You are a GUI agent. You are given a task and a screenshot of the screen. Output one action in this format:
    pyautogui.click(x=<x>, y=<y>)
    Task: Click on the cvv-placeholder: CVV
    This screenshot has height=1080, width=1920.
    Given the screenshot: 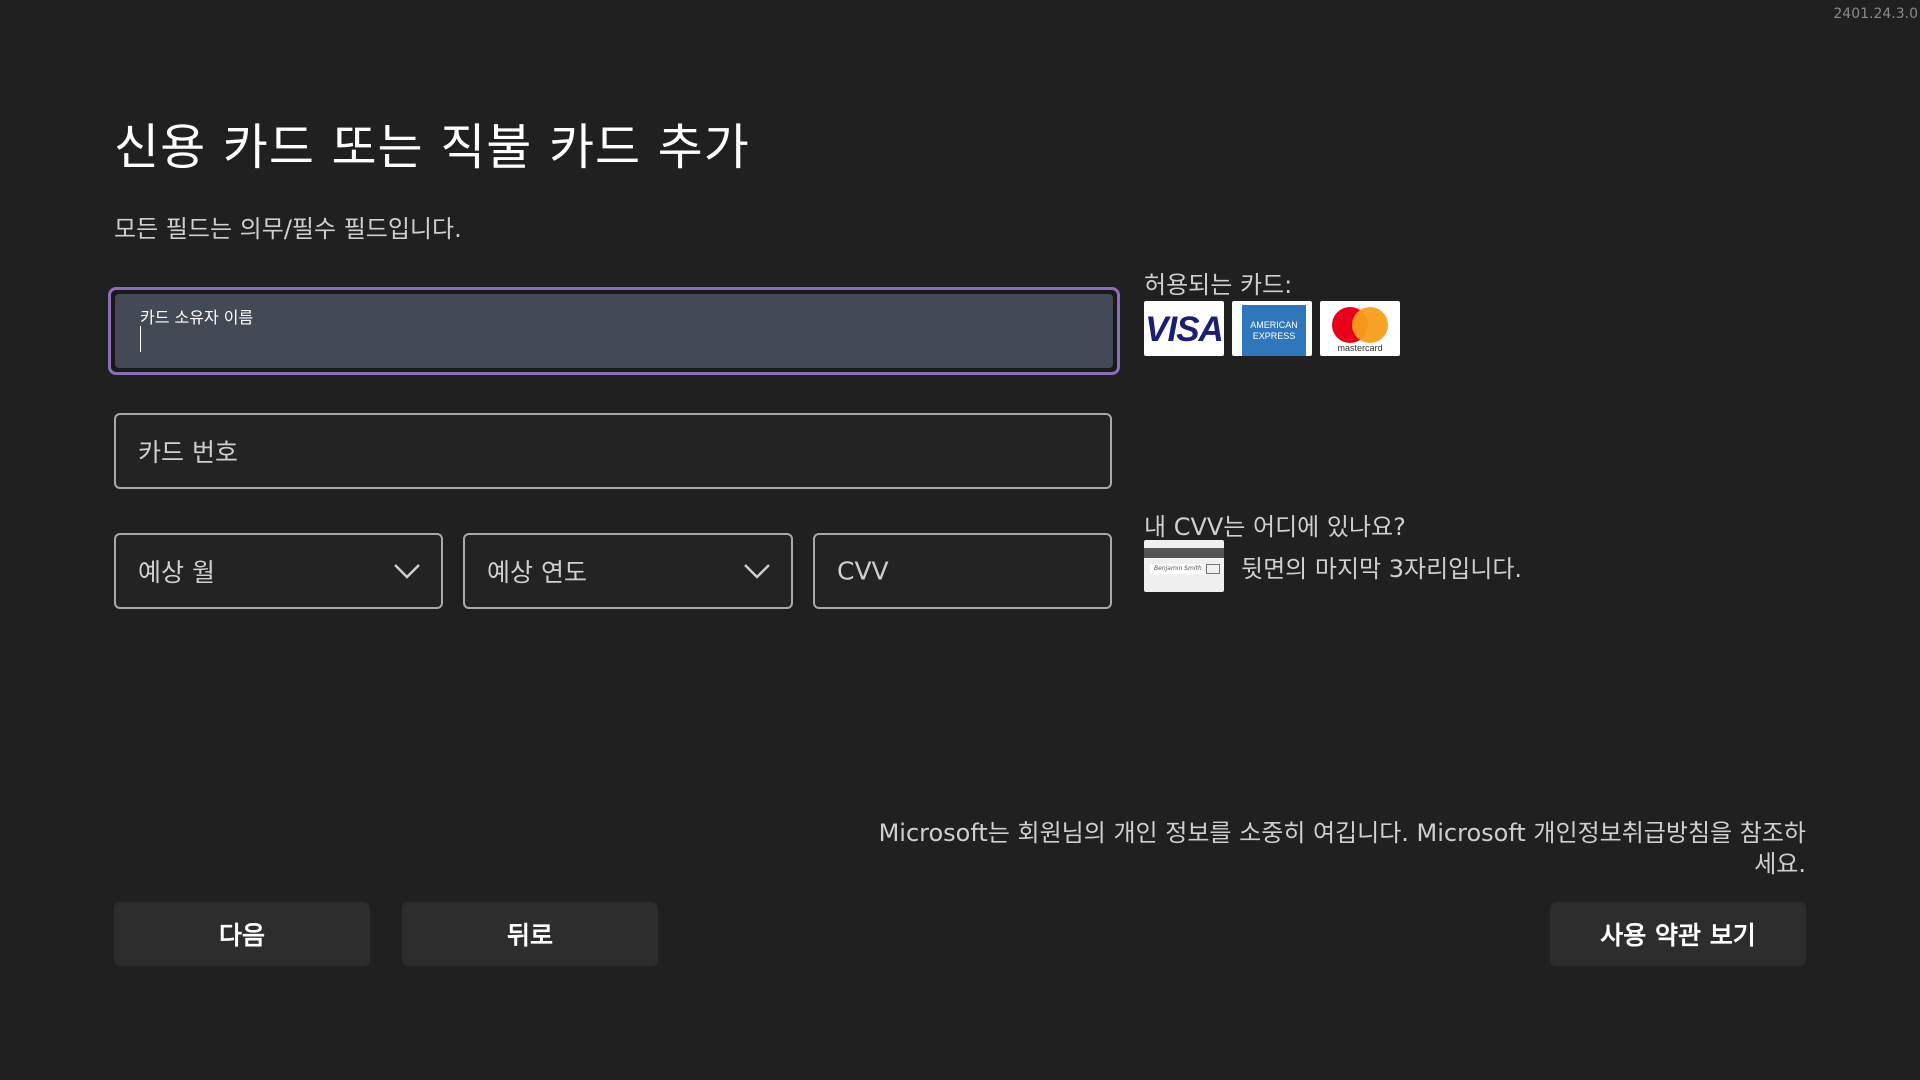 What is the action you would take?
    pyautogui.click(x=863, y=571)
    